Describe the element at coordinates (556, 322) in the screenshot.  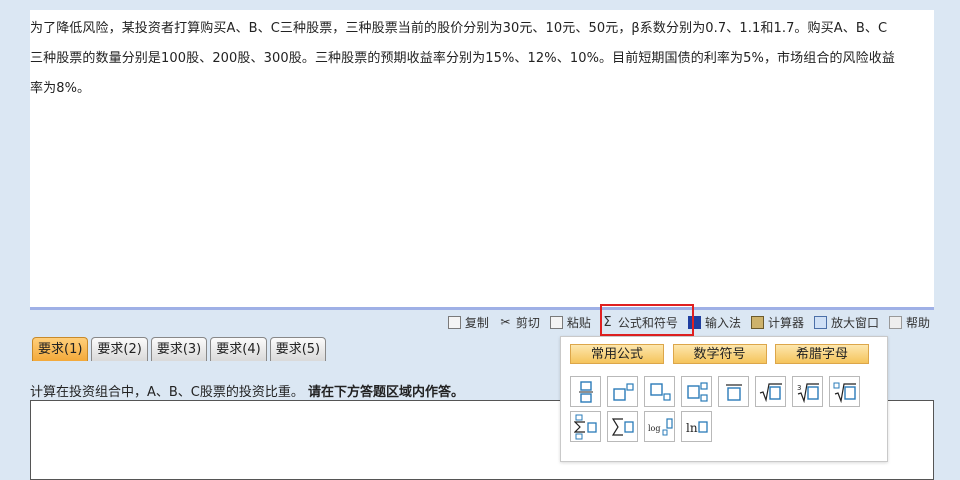
I see `paste-icon` at that location.